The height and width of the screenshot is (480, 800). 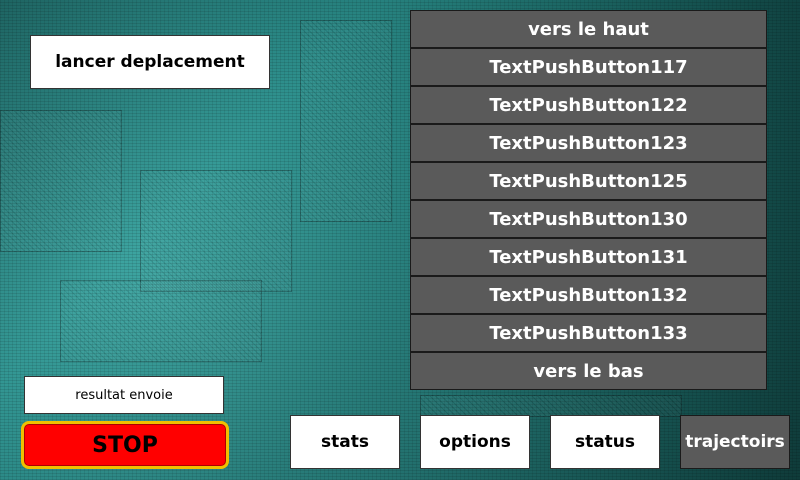 What do you see at coordinates (588, 29) in the screenshot?
I see `scroll-up-button: vers le haut` at bounding box center [588, 29].